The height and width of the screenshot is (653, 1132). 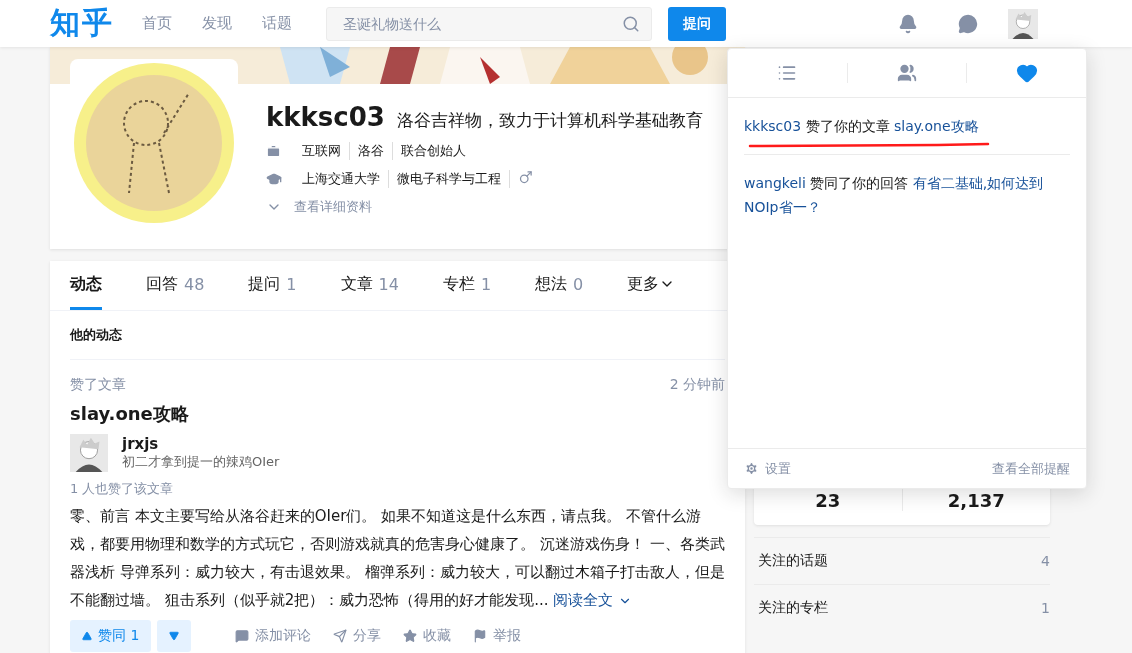 What do you see at coordinates (325, 117) in the screenshot?
I see `profile-name: kkksc03` at bounding box center [325, 117].